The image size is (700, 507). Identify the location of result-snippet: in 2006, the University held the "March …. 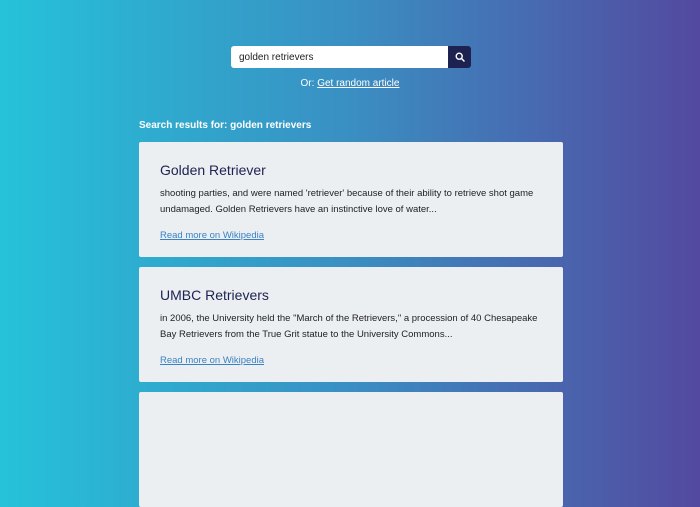
(349, 326).